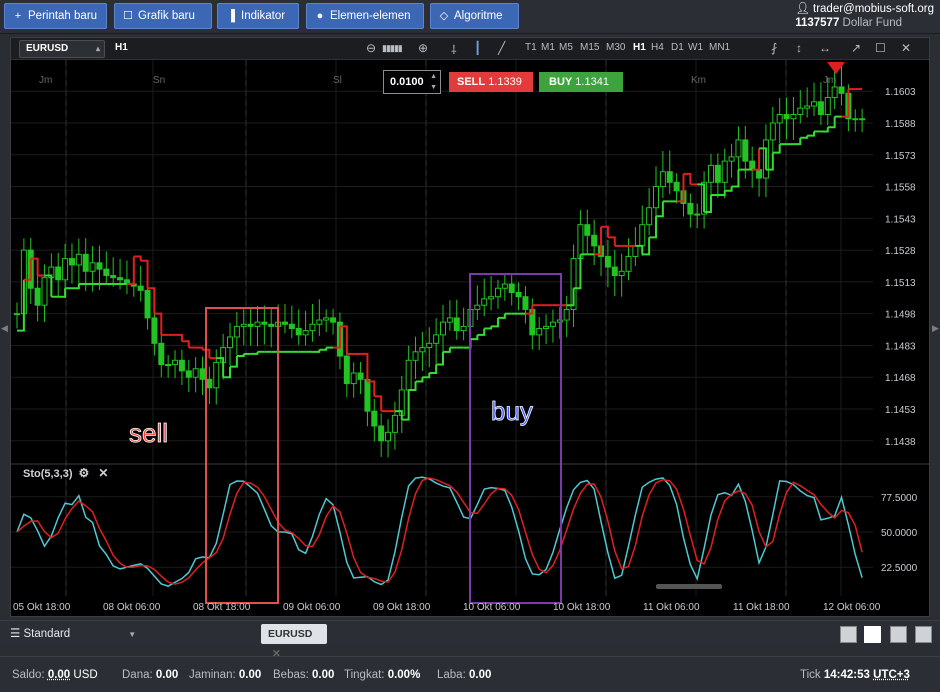 The width and height of the screenshot is (940, 692). Describe the element at coordinates (392, 48) in the screenshot. I see `zoom-slider: ▮▮▮▮▮` at that location.